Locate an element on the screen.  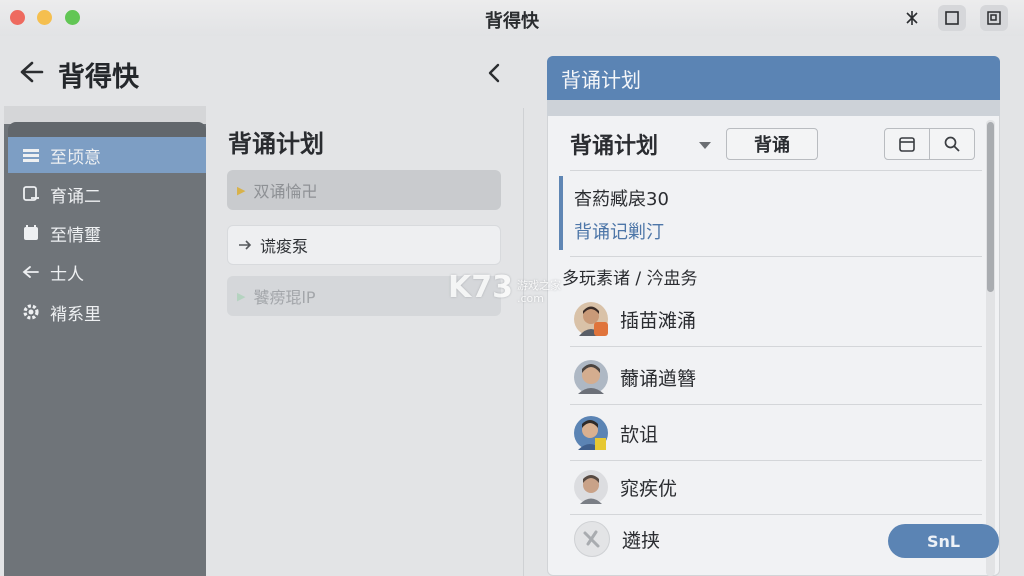
maximize-icon is located at coordinates (952, 18).